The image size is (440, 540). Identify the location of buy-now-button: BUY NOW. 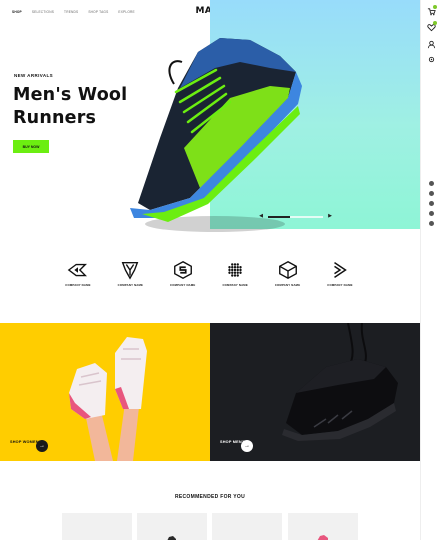
(31, 146).